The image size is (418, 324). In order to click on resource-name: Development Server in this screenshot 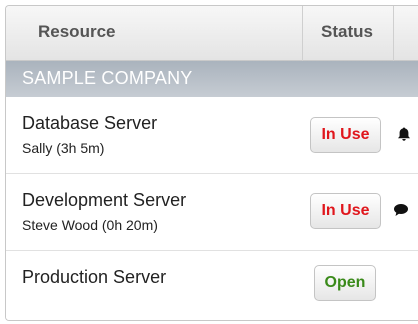, I will do `click(104, 200)`.